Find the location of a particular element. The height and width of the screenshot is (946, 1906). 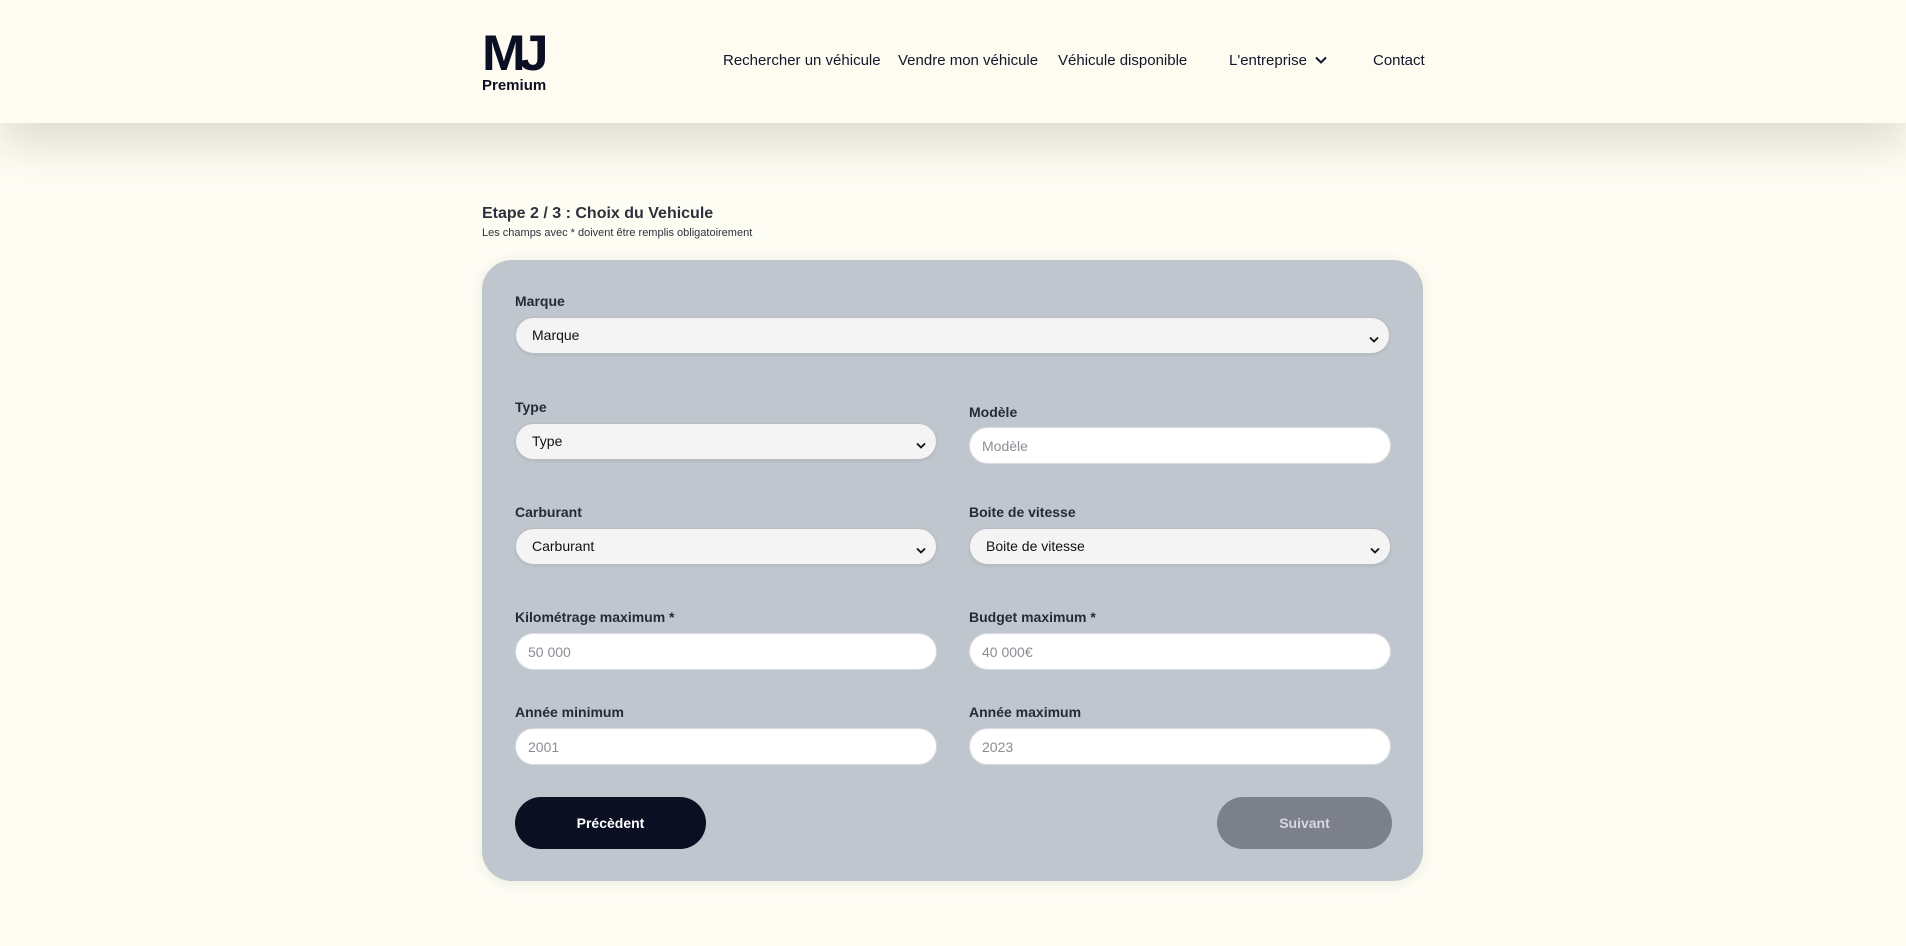

boite-vitesse-select: Boite de vitesse is located at coordinates (1180, 546).